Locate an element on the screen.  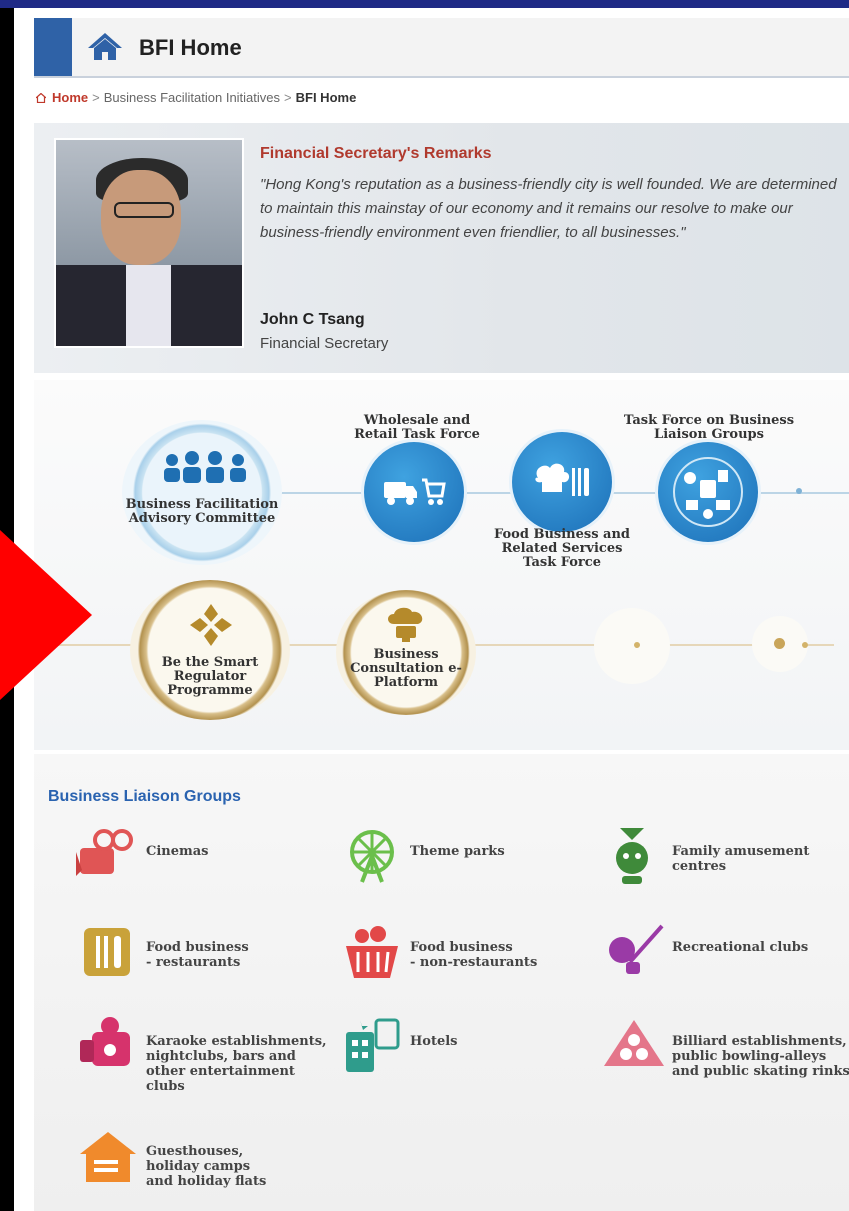
group-family-amusement: Family amusement centres is located at coordinates (724, 861).